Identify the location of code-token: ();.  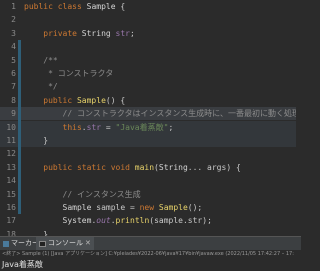
(195, 207).